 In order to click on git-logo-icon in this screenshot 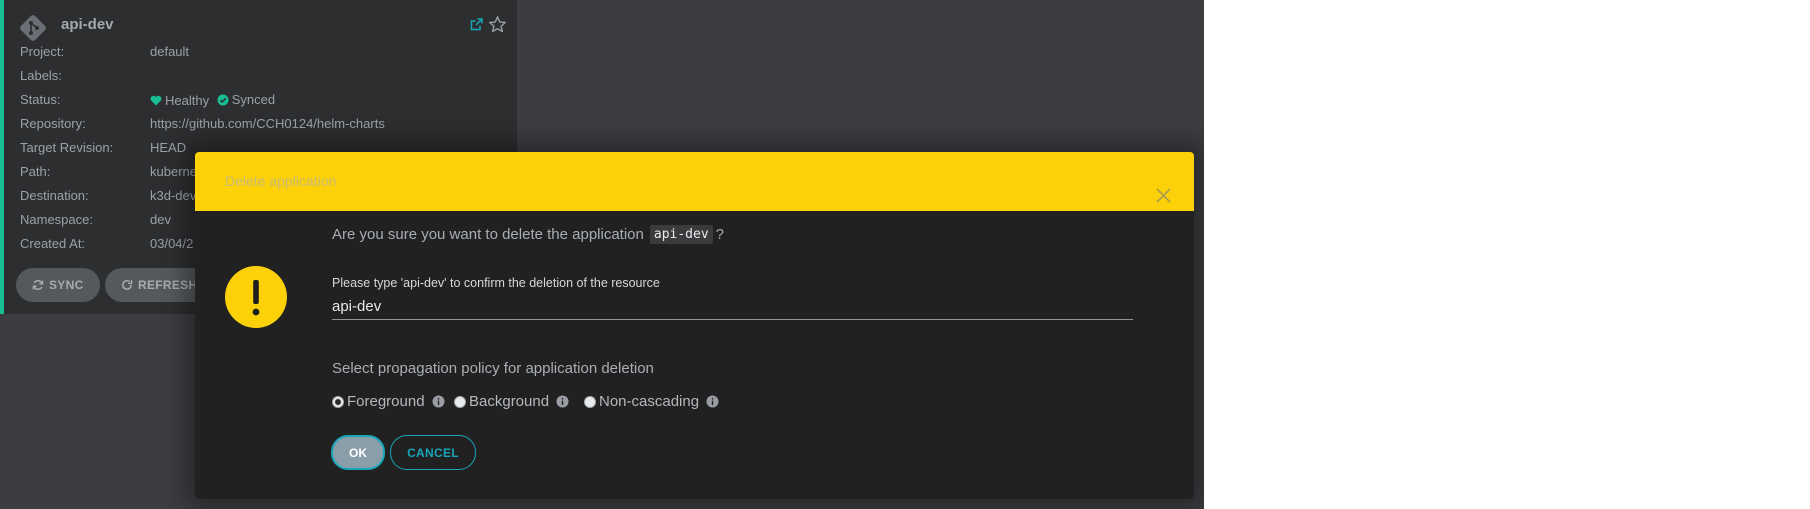, I will do `click(33, 28)`.